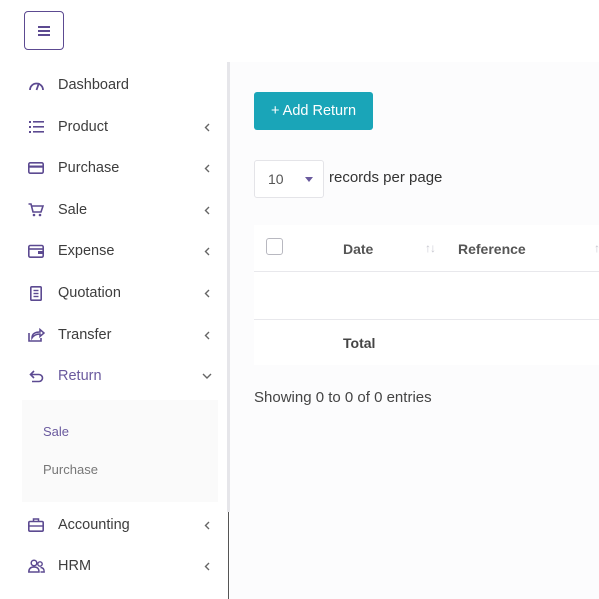 This screenshot has width=599, height=599. Describe the element at coordinates (80, 376) in the screenshot. I see `sidebar-item-label: Return` at that location.